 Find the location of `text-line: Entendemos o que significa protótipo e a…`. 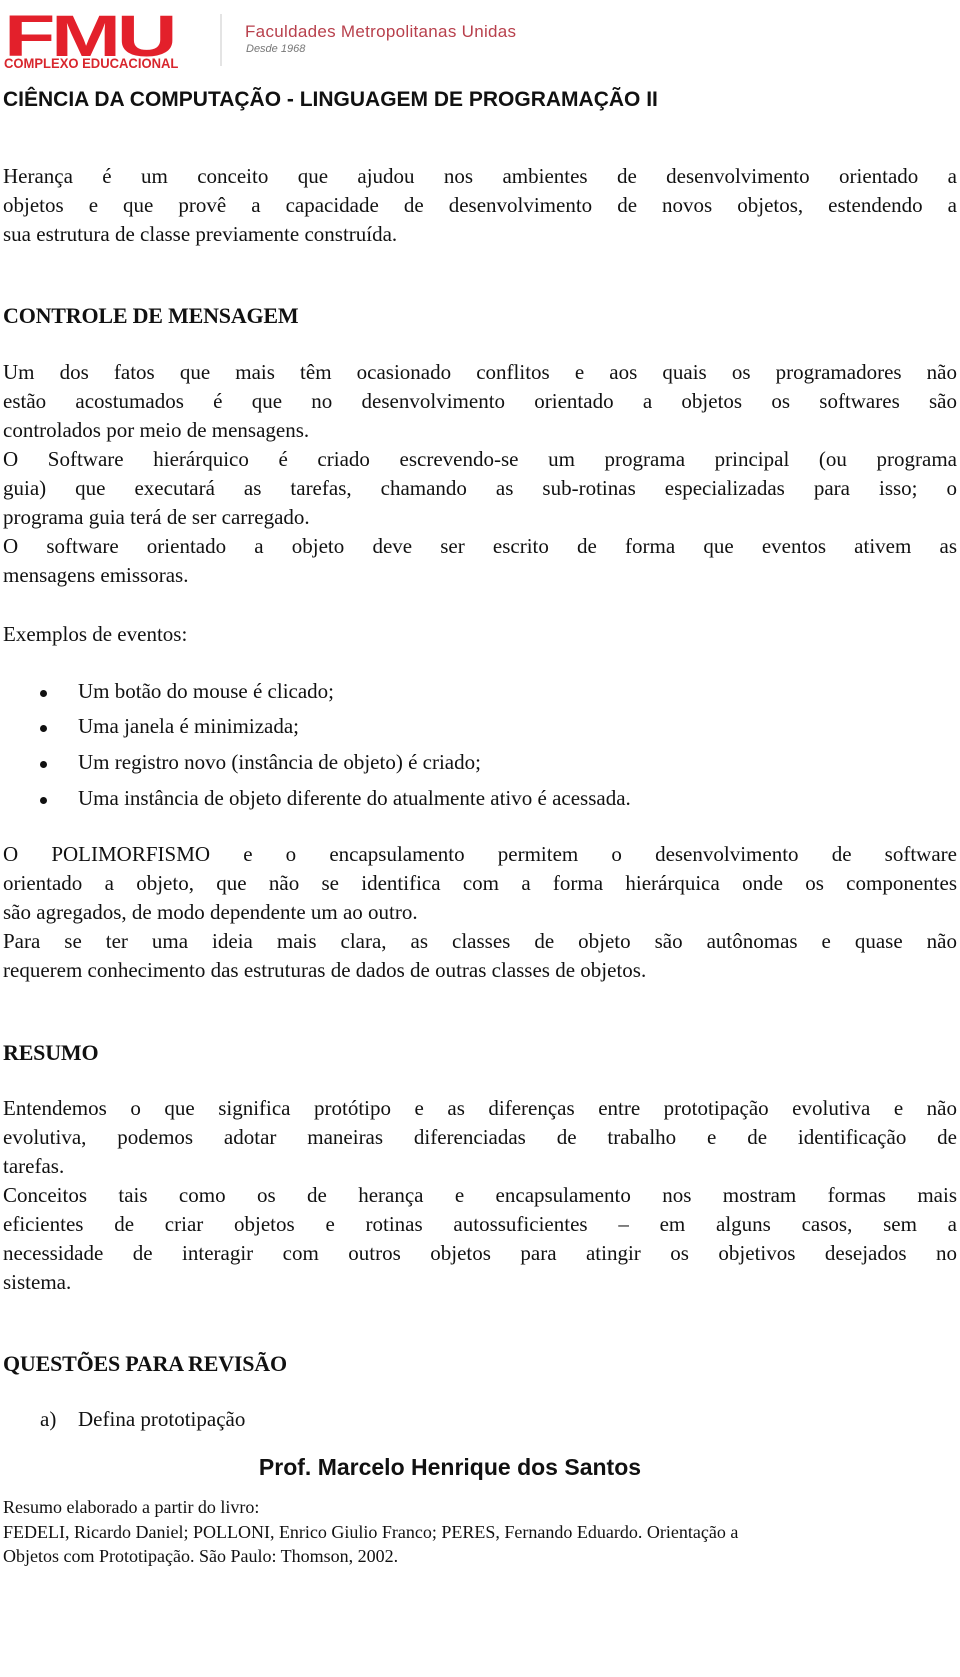

text-line: Entendemos o que significa protótipo e a… is located at coordinates (480, 1108).